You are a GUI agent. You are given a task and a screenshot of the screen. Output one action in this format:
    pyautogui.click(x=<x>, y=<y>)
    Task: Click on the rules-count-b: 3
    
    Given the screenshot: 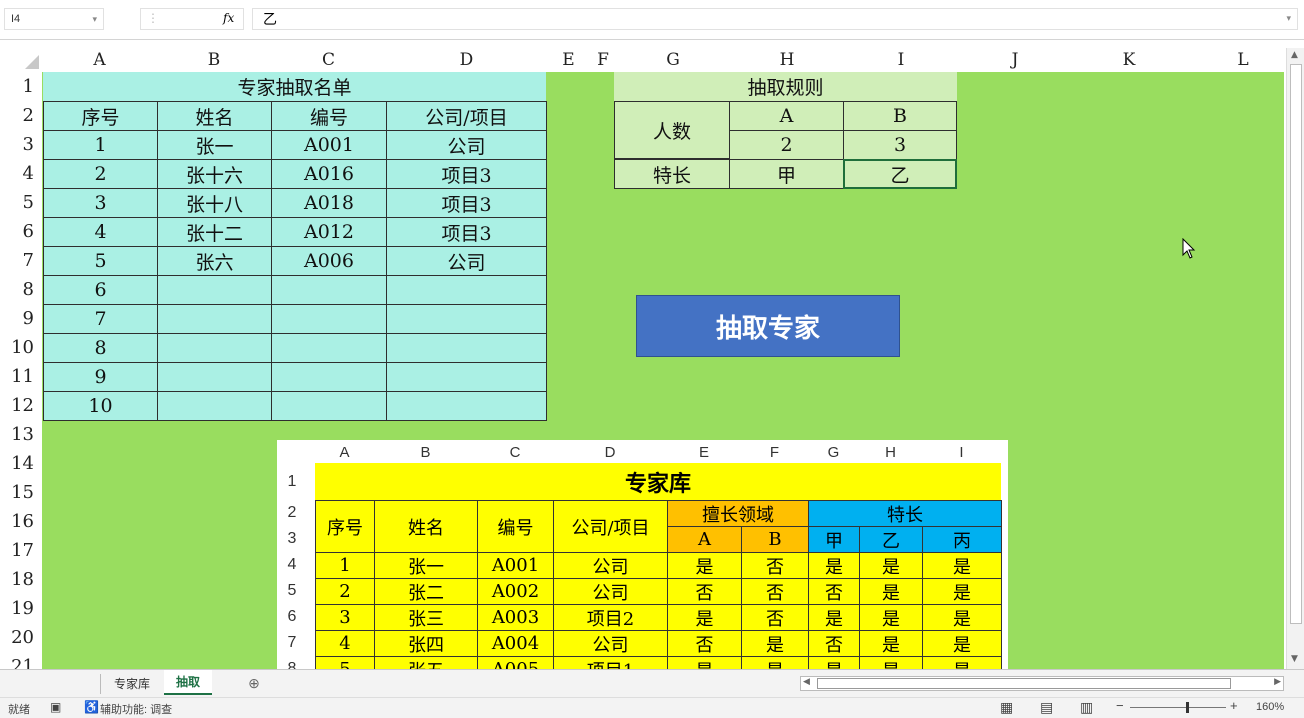 What is the action you would take?
    pyautogui.click(x=900, y=145)
    